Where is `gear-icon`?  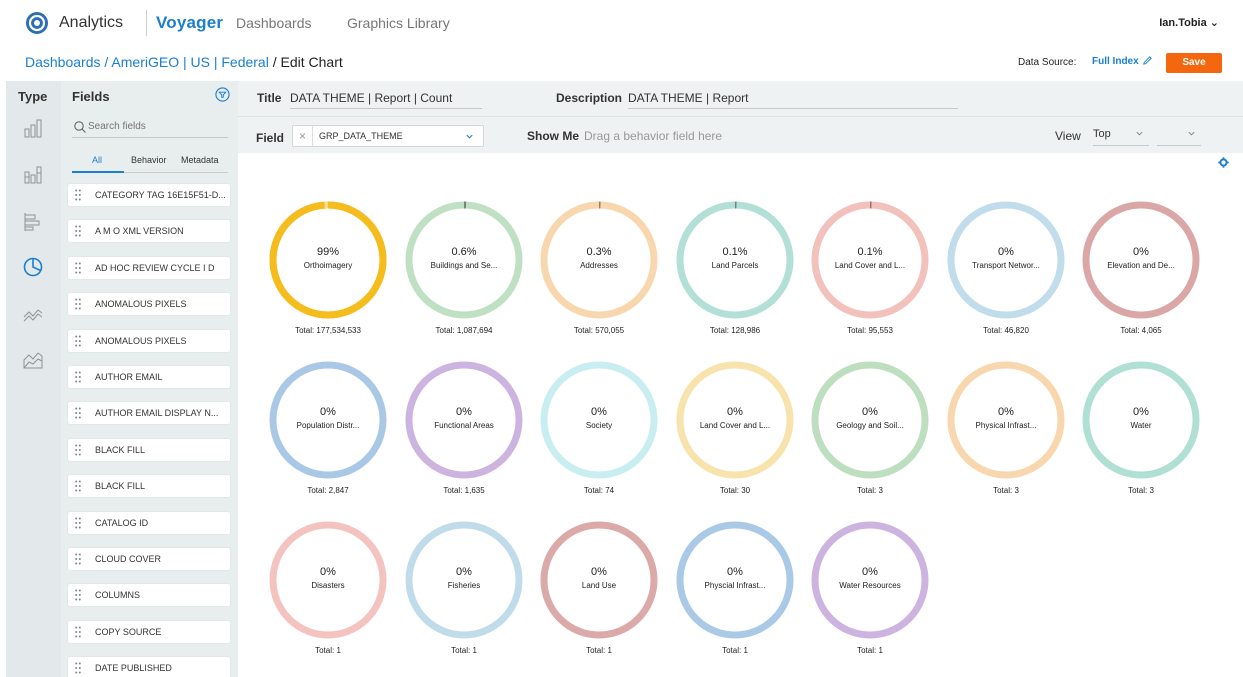
gear-icon is located at coordinates (1223, 162).